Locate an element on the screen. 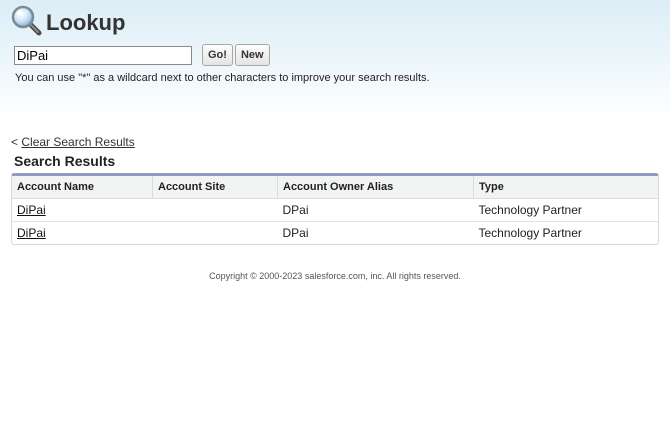 This screenshot has height=434, width=670. go-button: Go! is located at coordinates (217, 55).